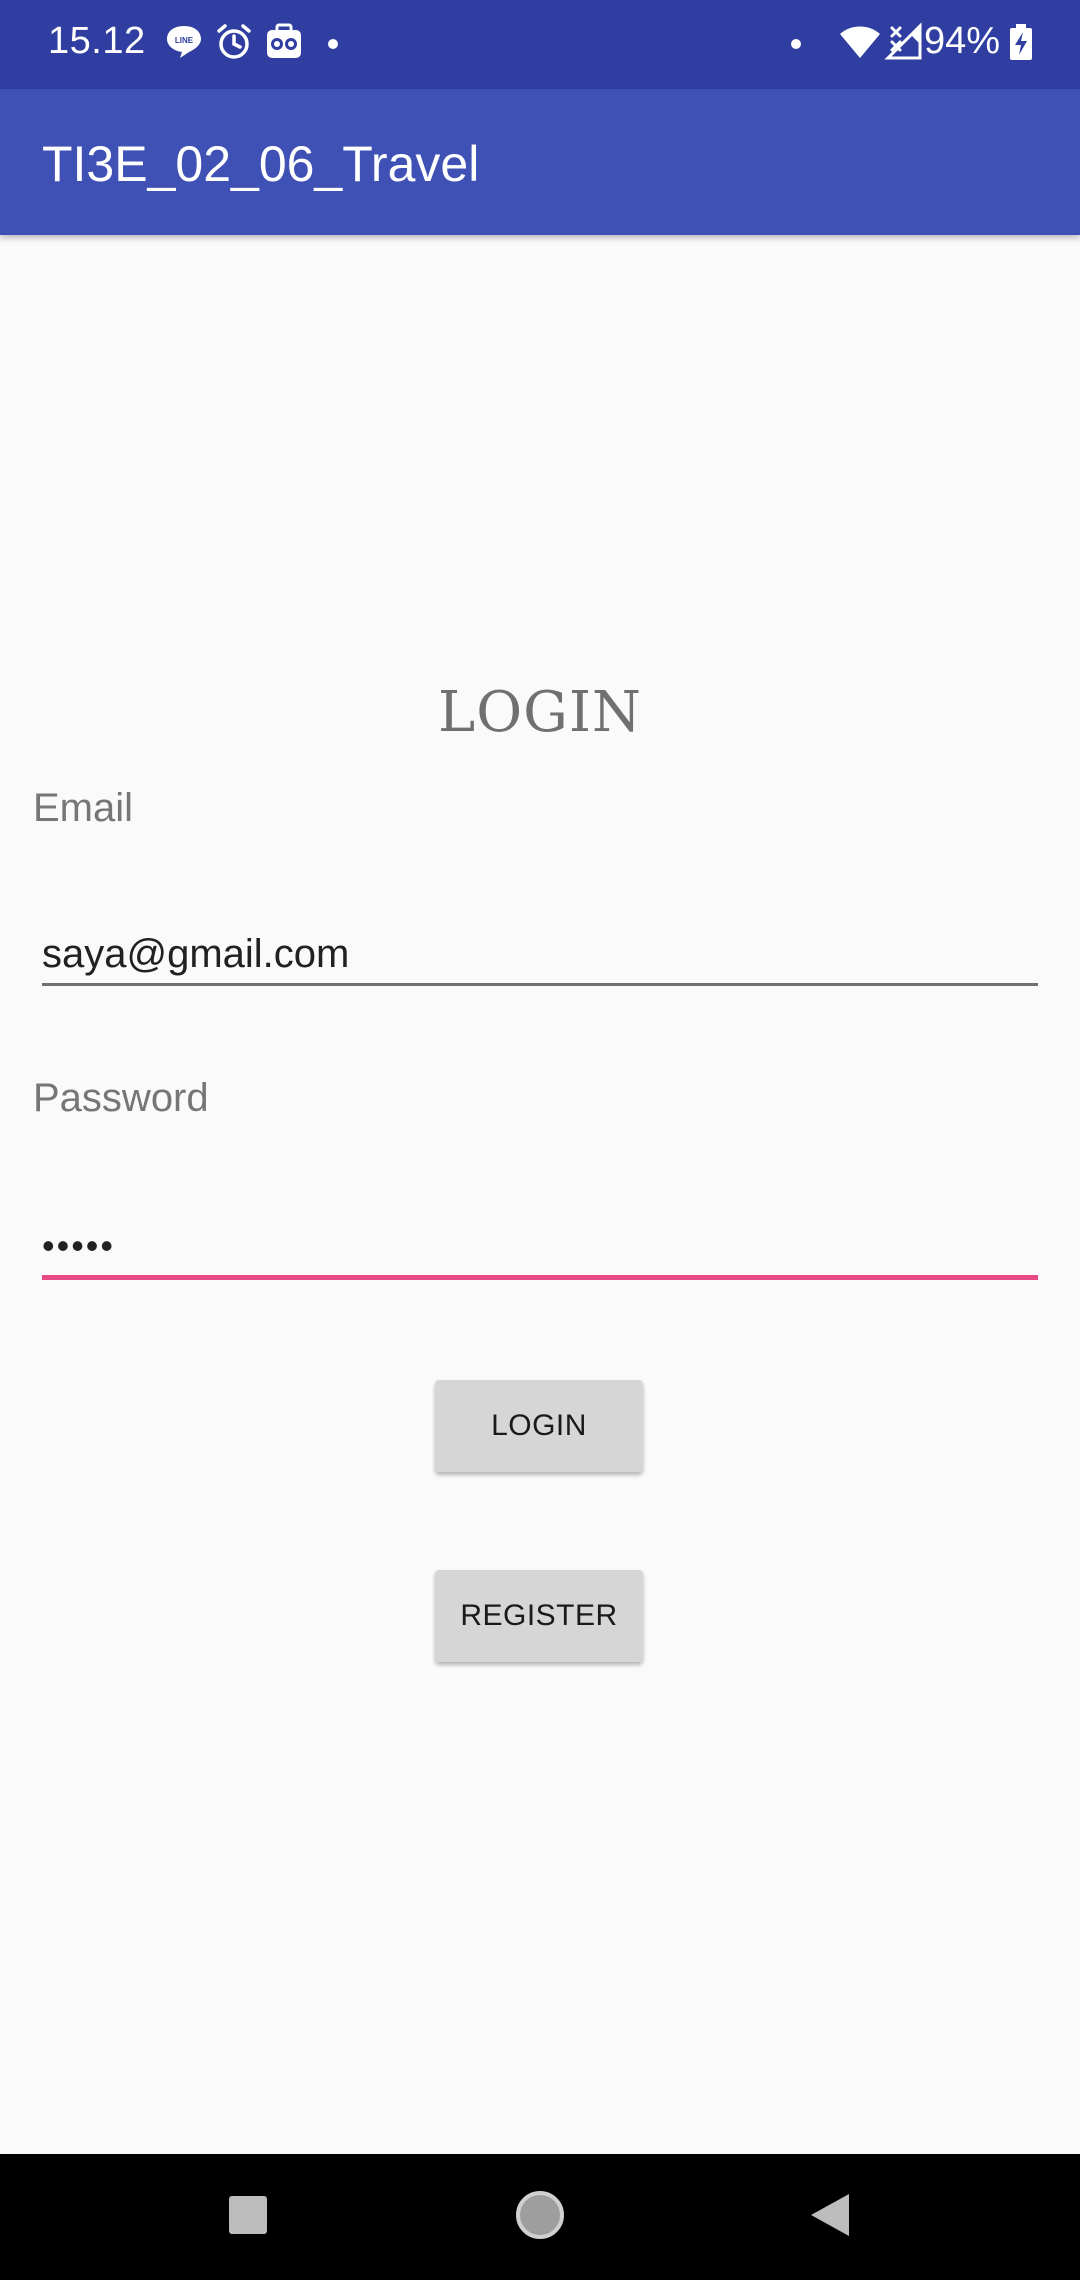 The width and height of the screenshot is (1080, 2280). Describe the element at coordinates (234, 42) in the screenshot. I see `alarm-icon` at that location.